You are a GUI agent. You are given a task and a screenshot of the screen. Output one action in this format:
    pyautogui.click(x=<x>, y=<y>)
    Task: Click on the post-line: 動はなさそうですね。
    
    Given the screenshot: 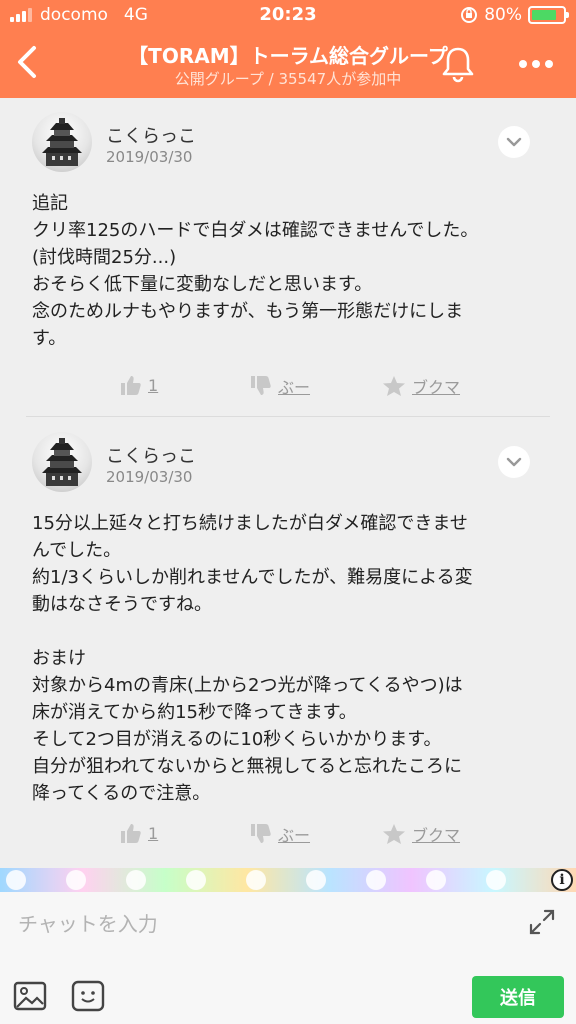 What is the action you would take?
    pyautogui.click(x=122, y=604)
    